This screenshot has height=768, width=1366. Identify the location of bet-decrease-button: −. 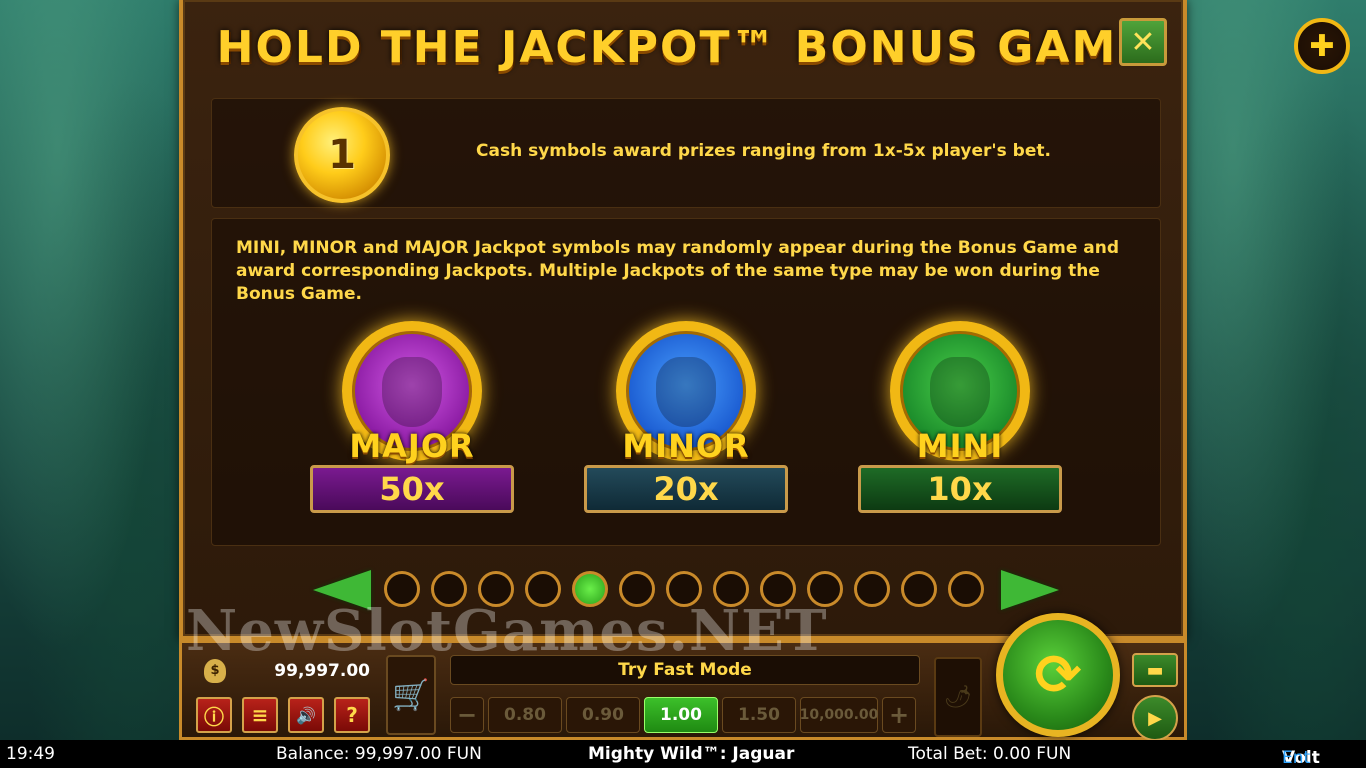
(467, 715).